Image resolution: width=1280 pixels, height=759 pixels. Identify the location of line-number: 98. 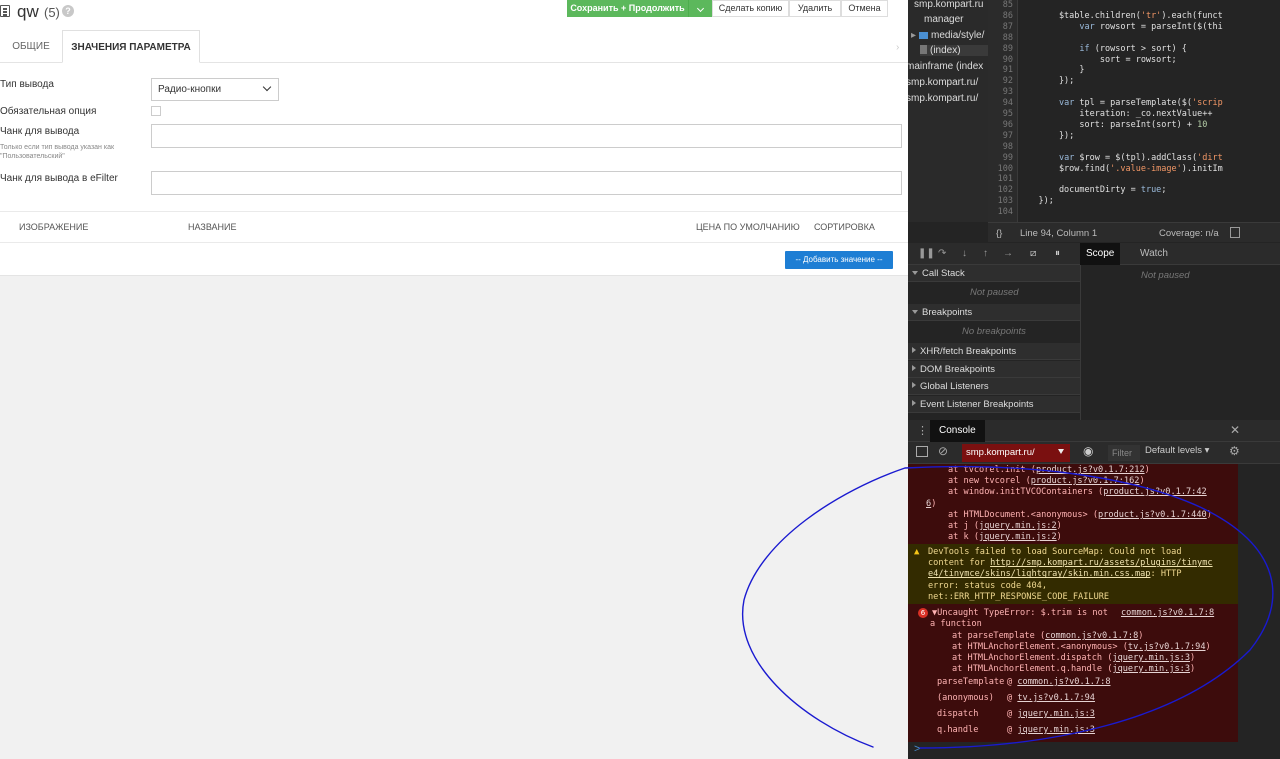
(1008, 147).